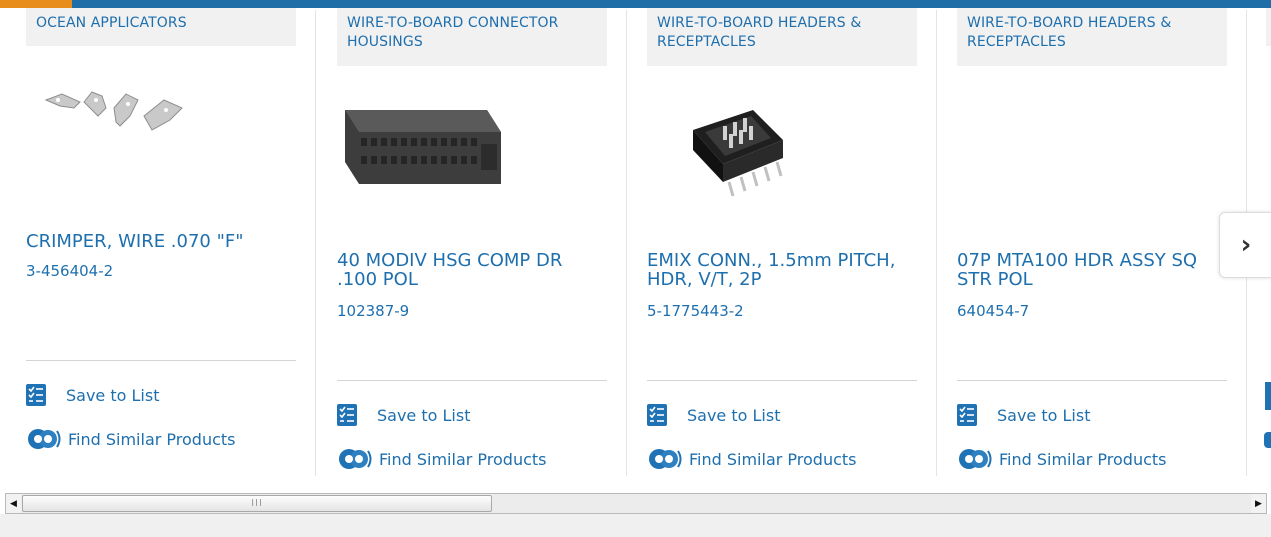 This screenshot has width=1271, height=537. I want to click on top-accent-bar, so click(635, 4).